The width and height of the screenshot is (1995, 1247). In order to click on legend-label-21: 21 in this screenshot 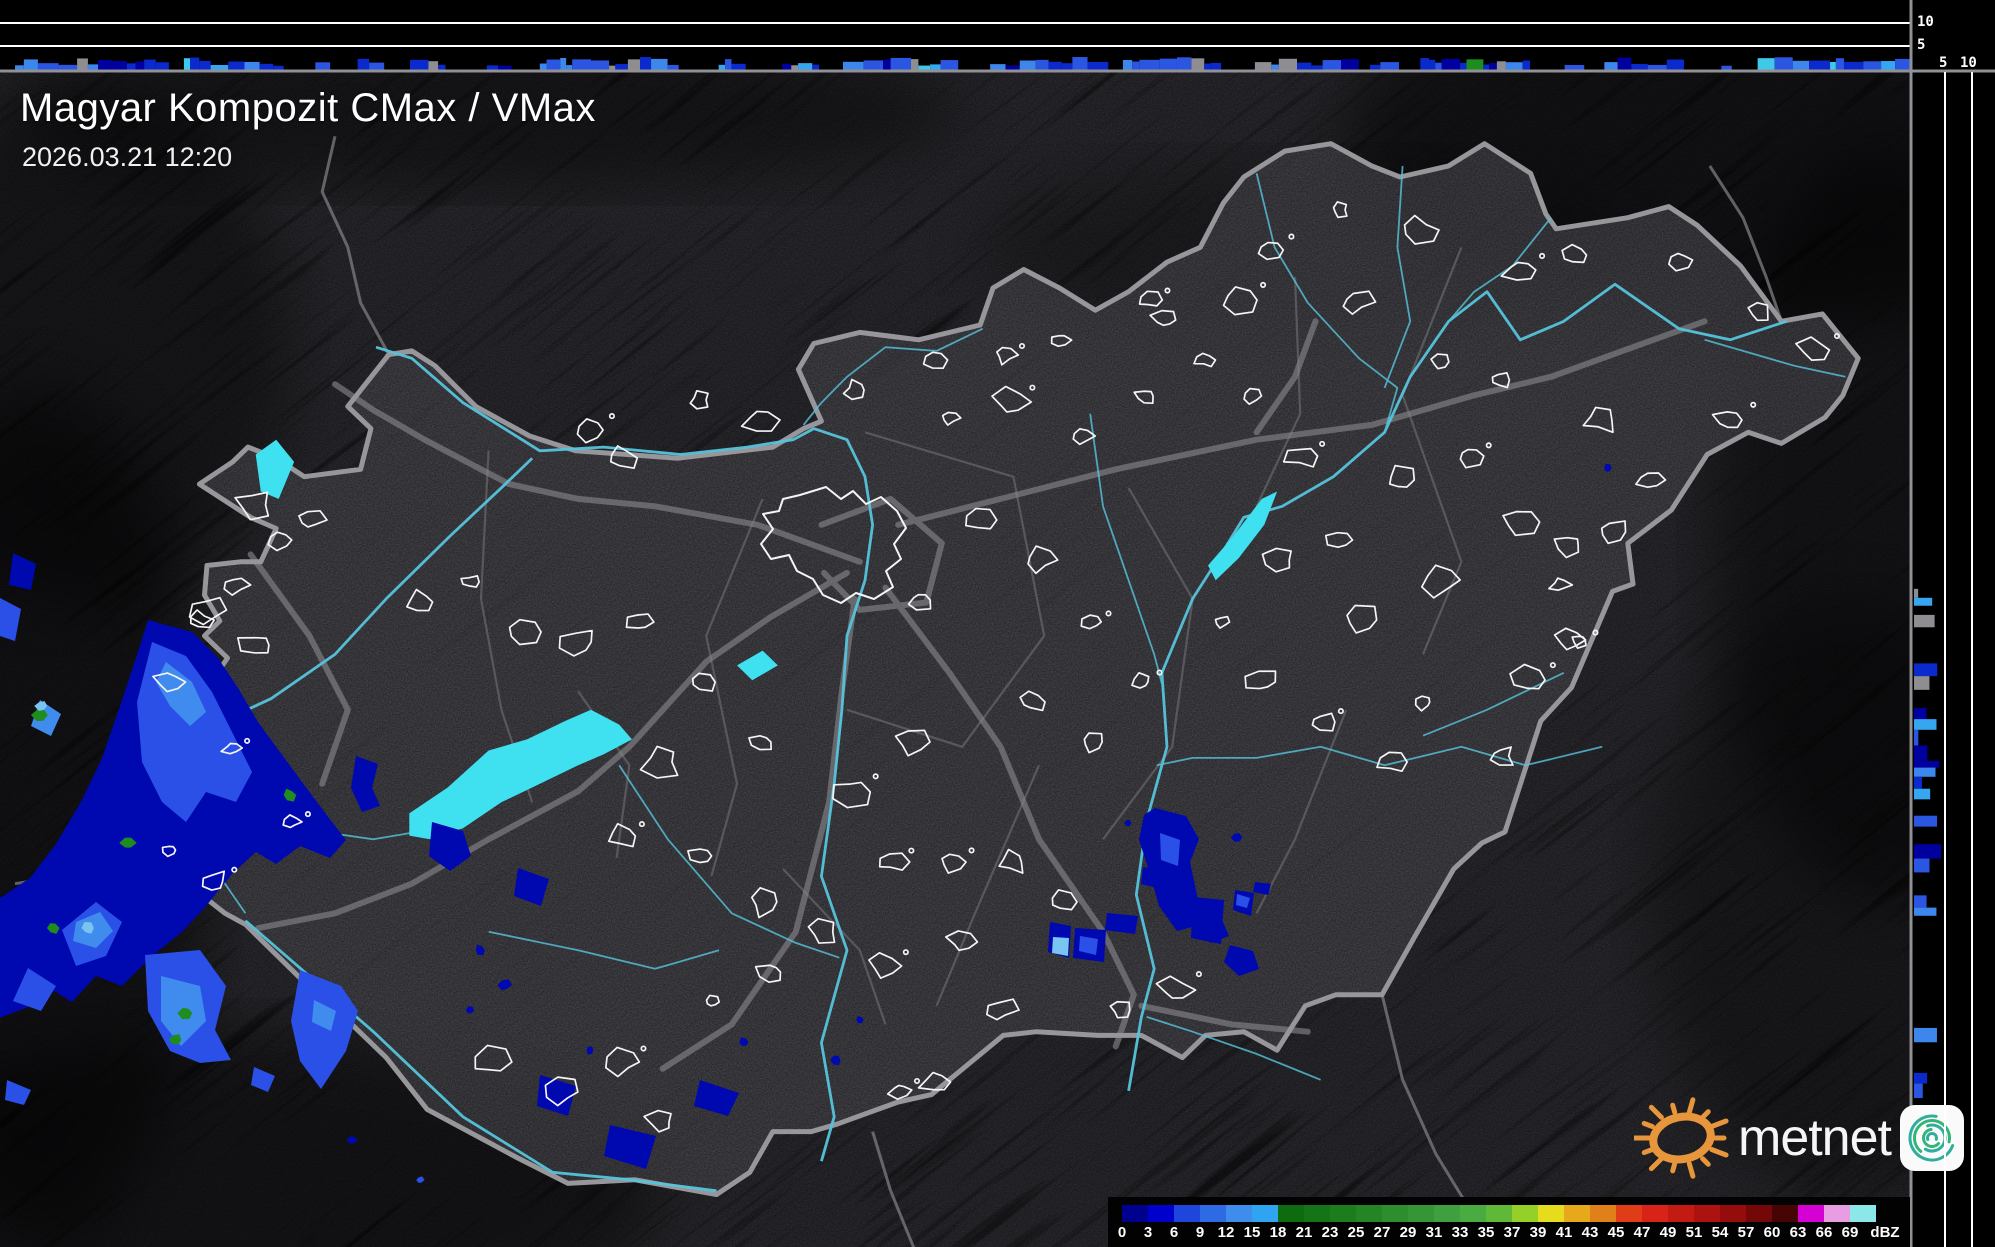, I will do `click(1304, 1232)`.